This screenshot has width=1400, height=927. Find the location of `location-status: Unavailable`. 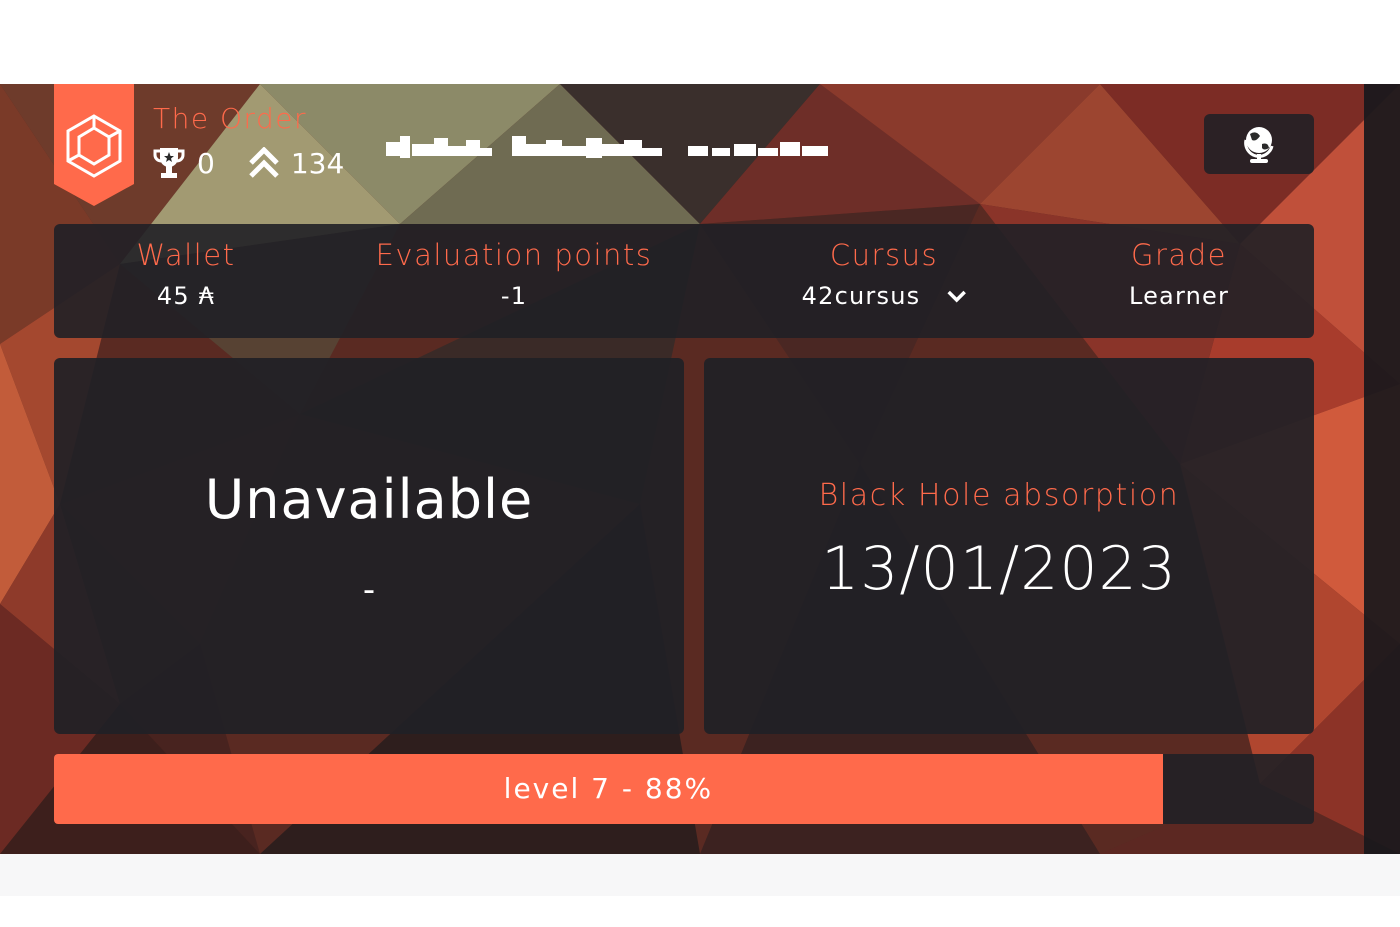

location-status: Unavailable is located at coordinates (369, 499).